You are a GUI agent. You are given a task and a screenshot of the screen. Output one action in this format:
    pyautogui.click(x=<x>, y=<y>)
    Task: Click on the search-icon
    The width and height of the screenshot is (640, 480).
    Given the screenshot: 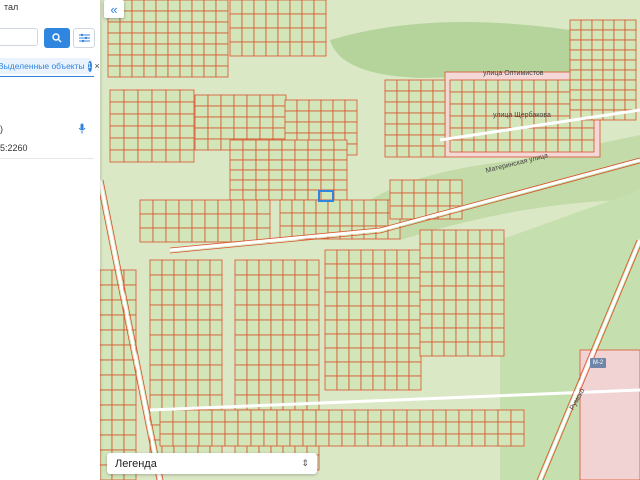 What is the action you would take?
    pyautogui.click(x=57, y=38)
    